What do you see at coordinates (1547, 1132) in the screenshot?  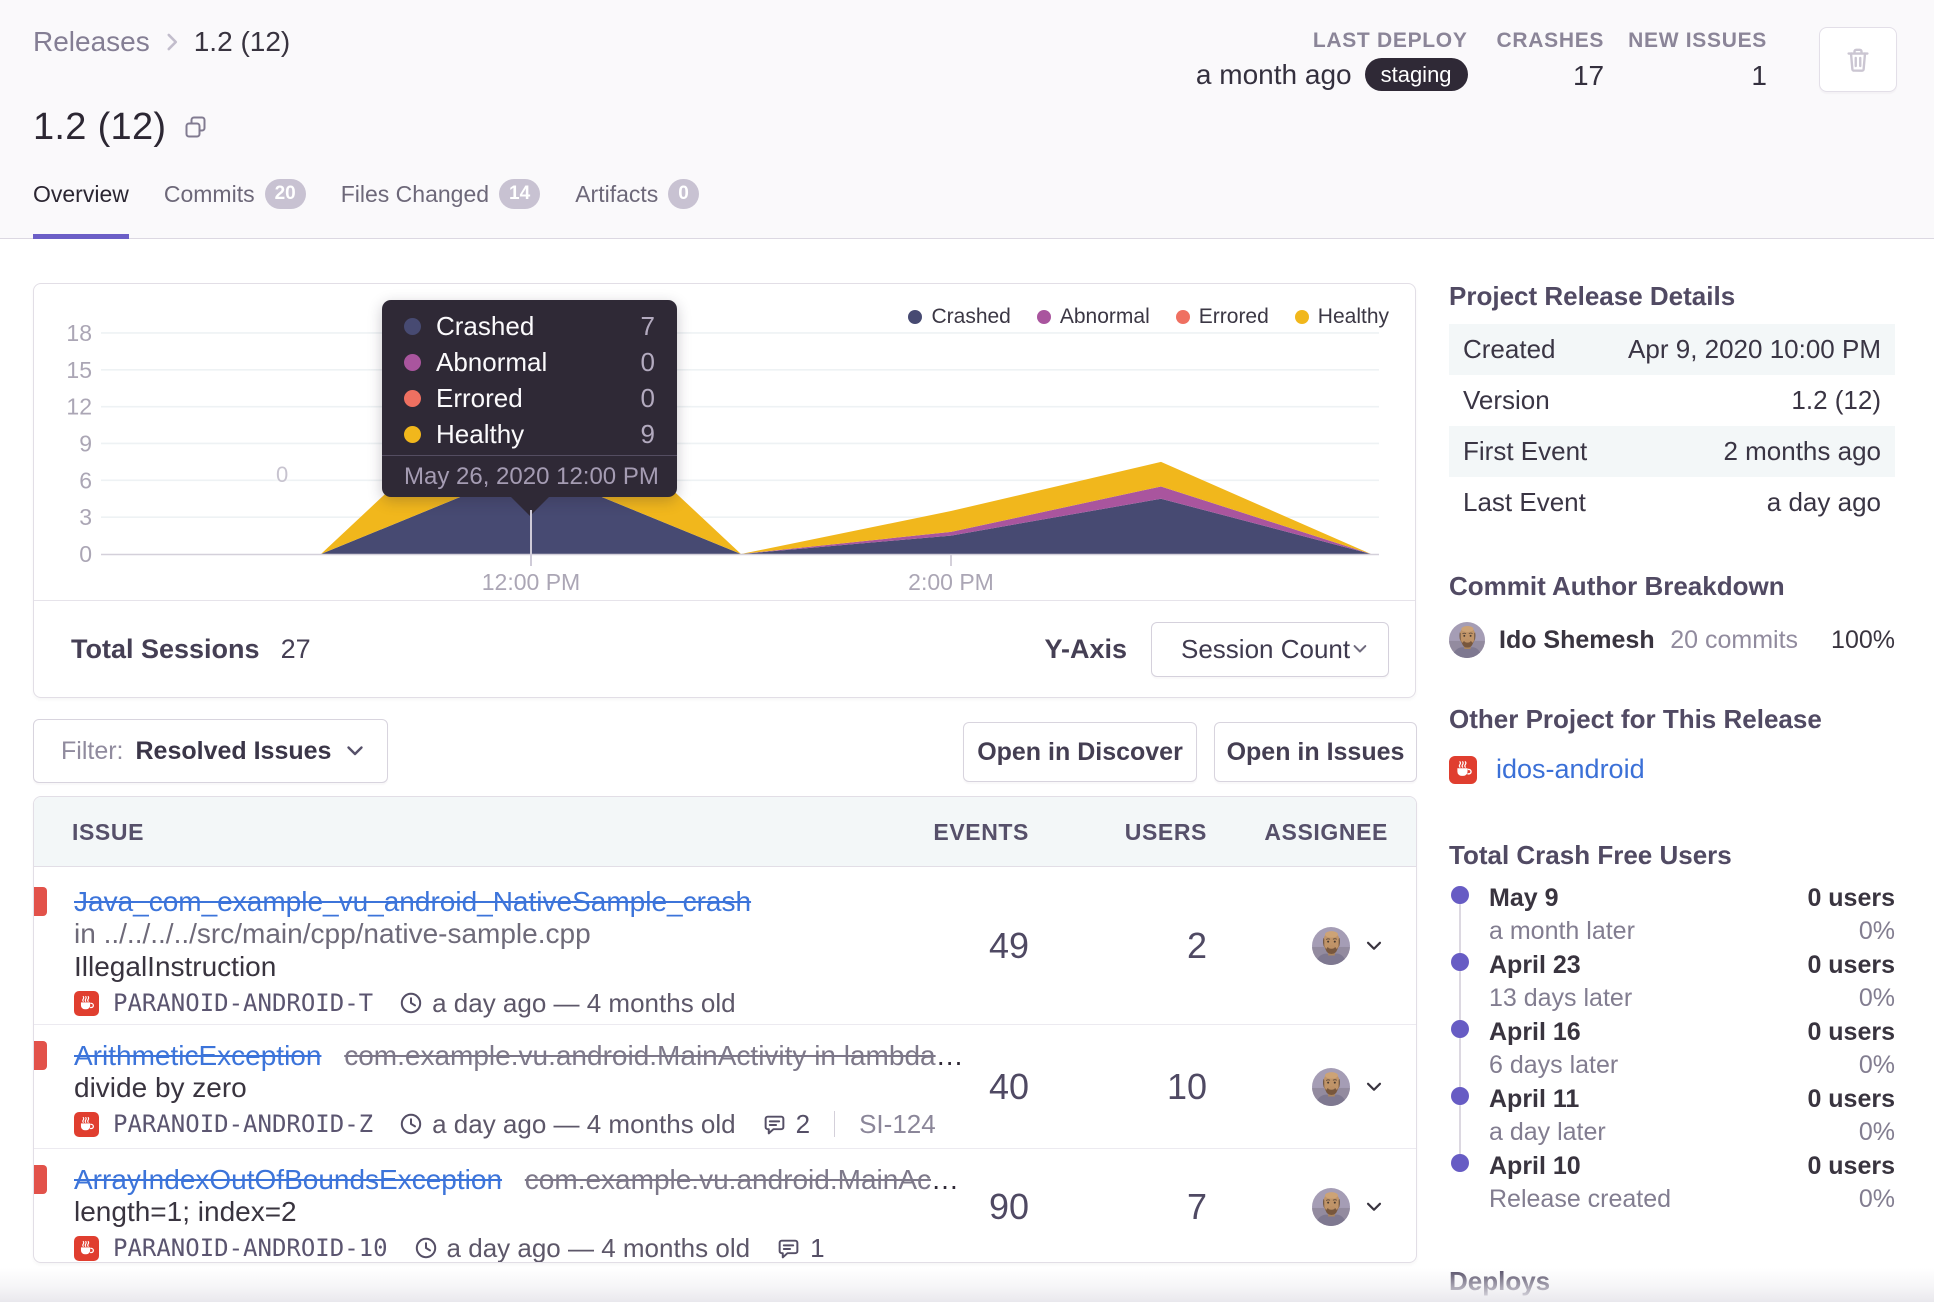 I see `timeline-note: a day later` at bounding box center [1547, 1132].